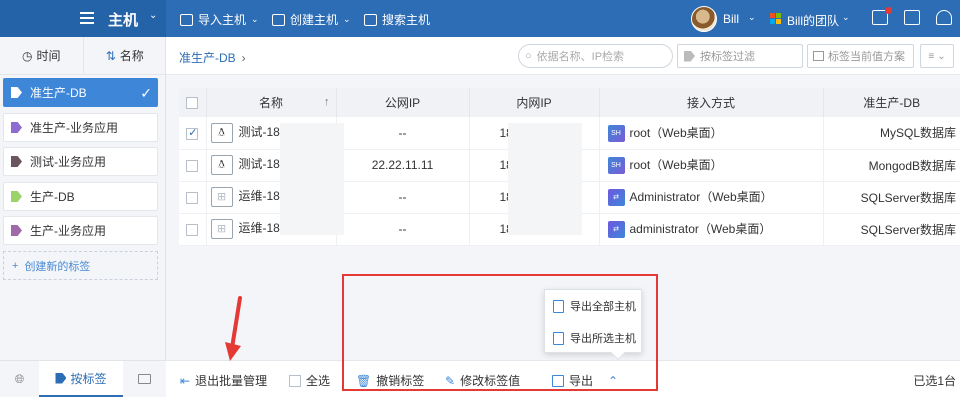  Describe the element at coordinates (57, 266) in the screenshot. I see `create-tag-label: 创建新的标签` at that location.